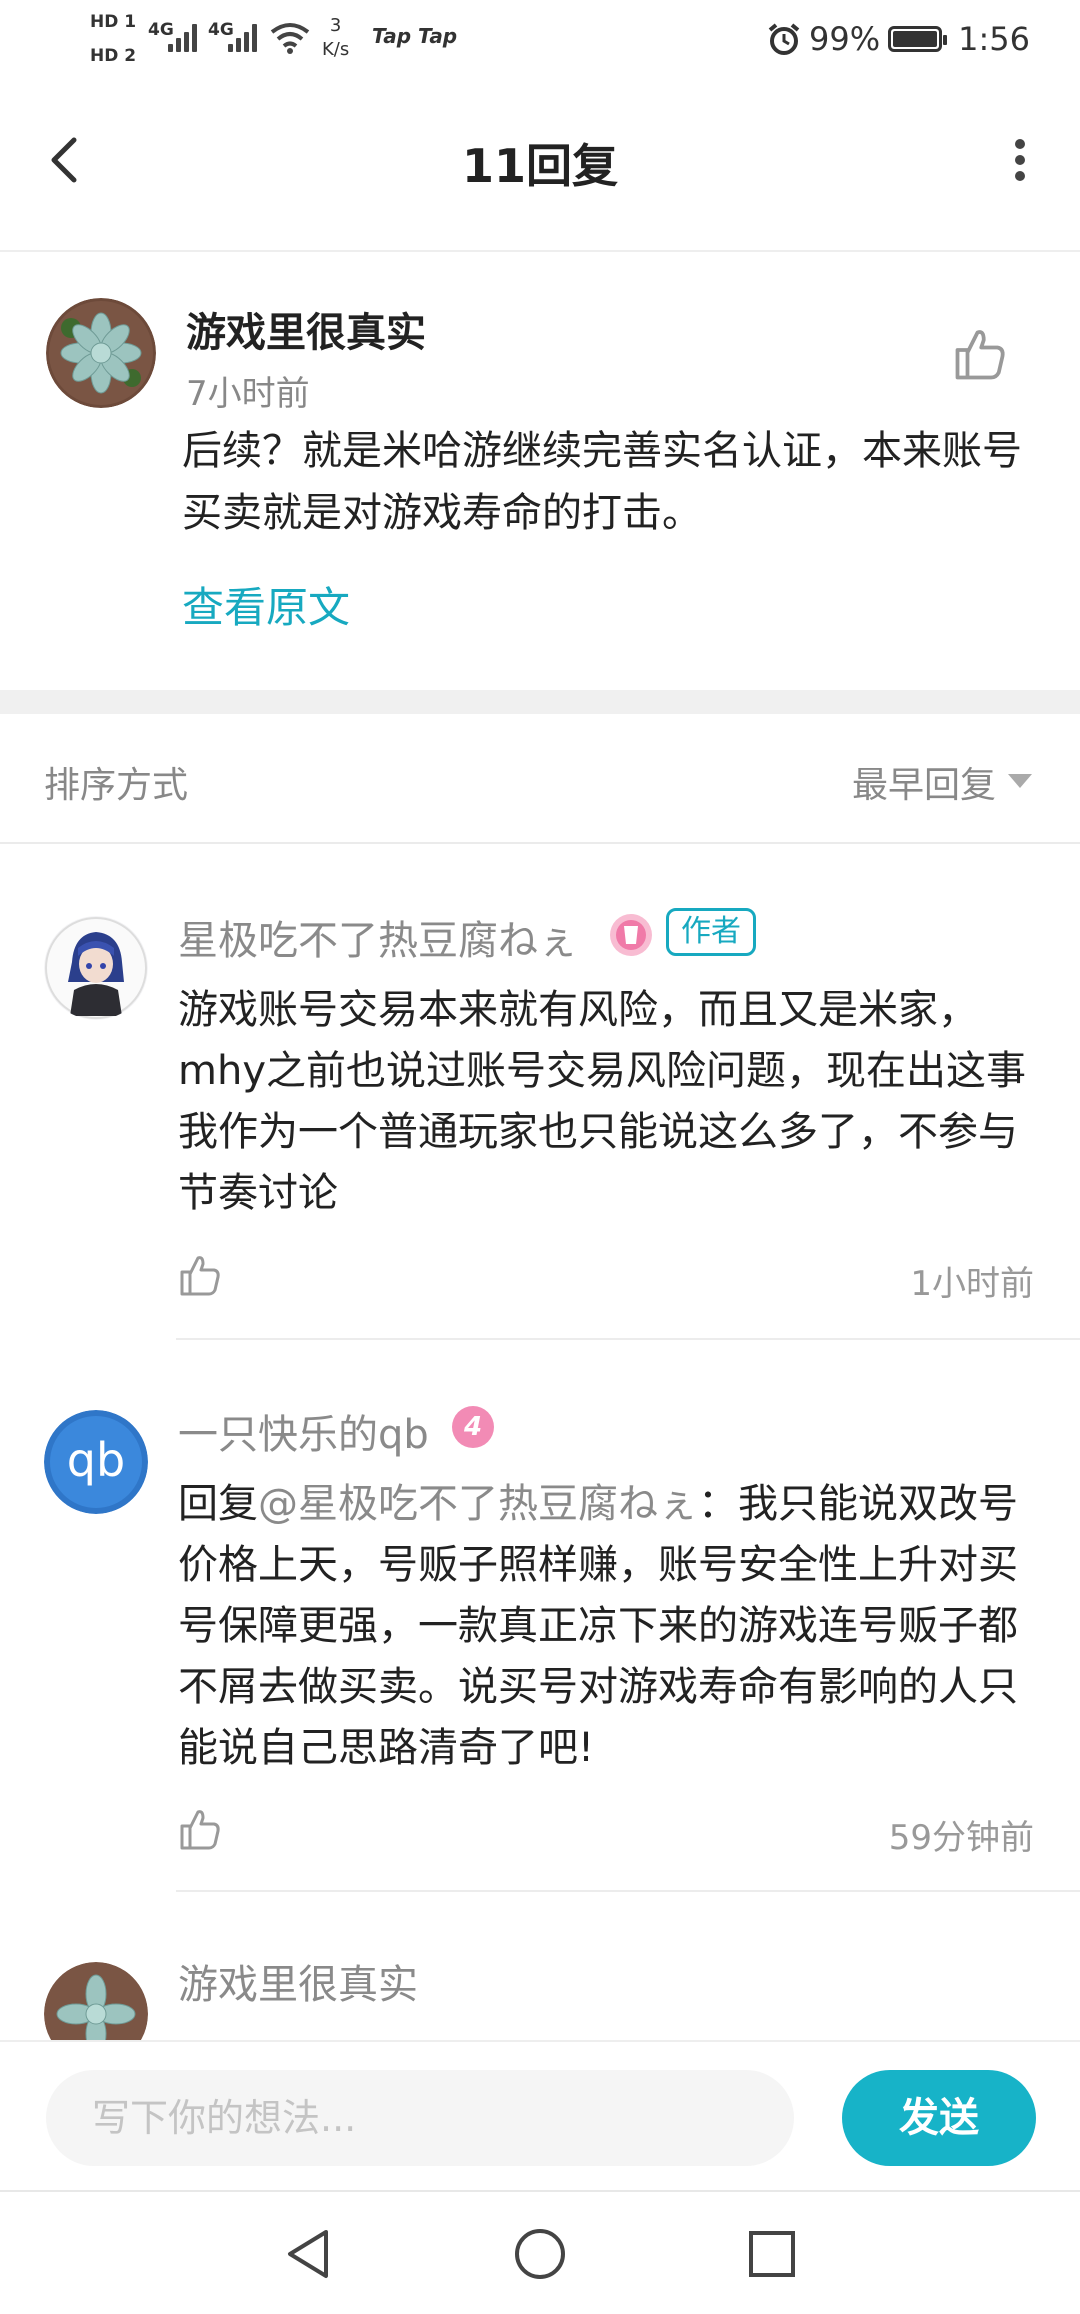  What do you see at coordinates (290, 38) in the screenshot?
I see `wifi-icon` at bounding box center [290, 38].